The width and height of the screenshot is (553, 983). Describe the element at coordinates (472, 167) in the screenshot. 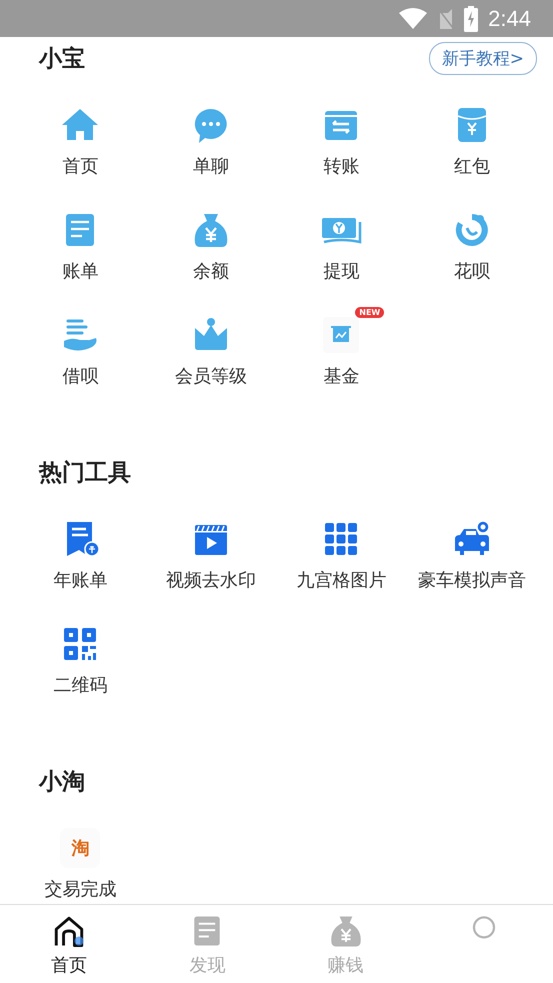

I see `feature-label: 红包` at that location.